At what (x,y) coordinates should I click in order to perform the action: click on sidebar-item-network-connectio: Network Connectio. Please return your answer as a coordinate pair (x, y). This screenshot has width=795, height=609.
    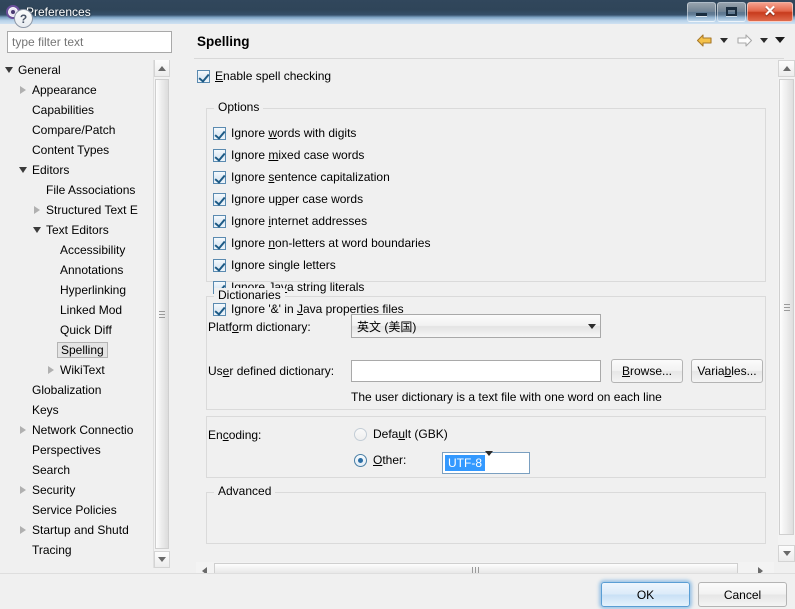
    Looking at the image, I should click on (84, 430).